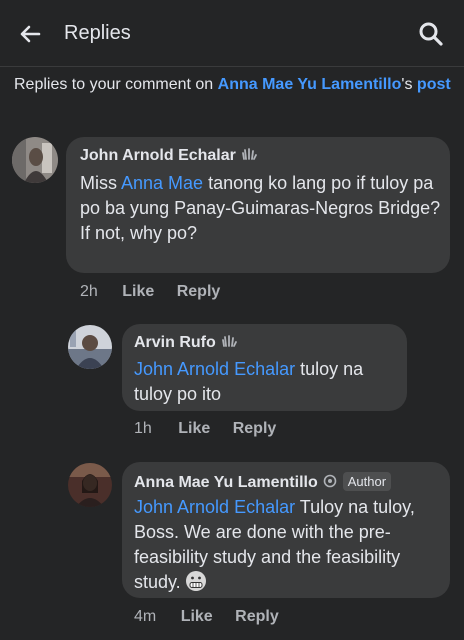  What do you see at coordinates (162, 183) in the screenshot?
I see `mention-link: Anna Mae` at bounding box center [162, 183].